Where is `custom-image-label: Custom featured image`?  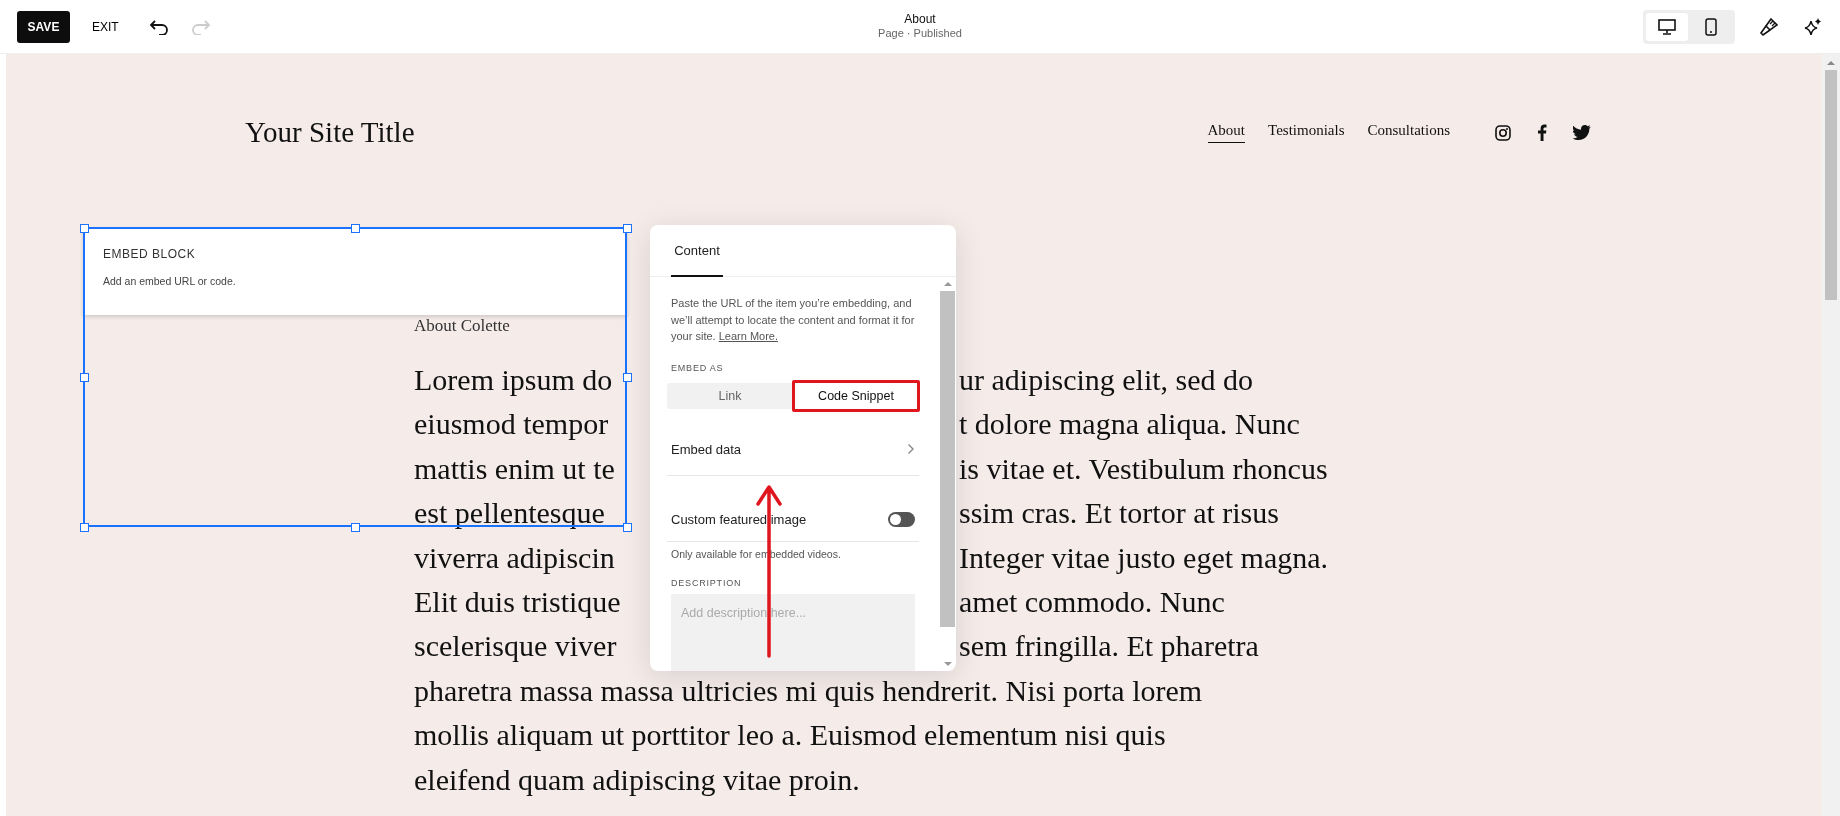
custom-image-label: Custom featured image is located at coordinates (739, 519).